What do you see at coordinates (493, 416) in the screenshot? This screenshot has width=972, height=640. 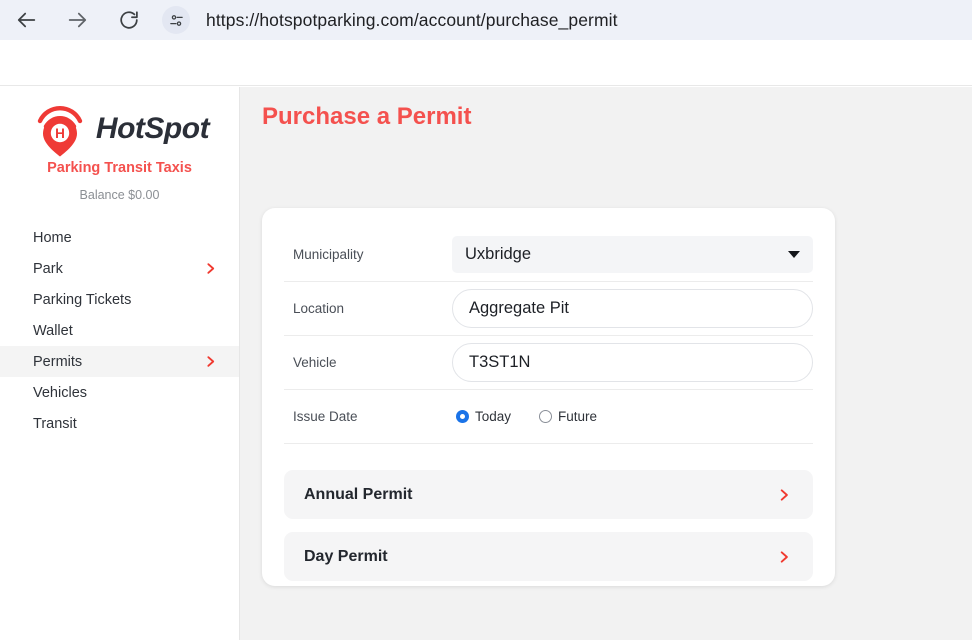 I see `issue-date-option-label: Today` at bounding box center [493, 416].